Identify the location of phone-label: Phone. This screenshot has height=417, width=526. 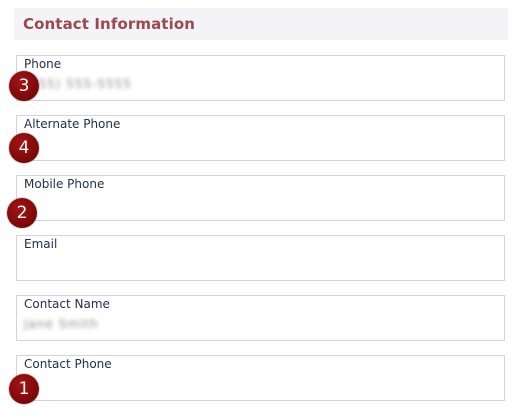
(43, 64).